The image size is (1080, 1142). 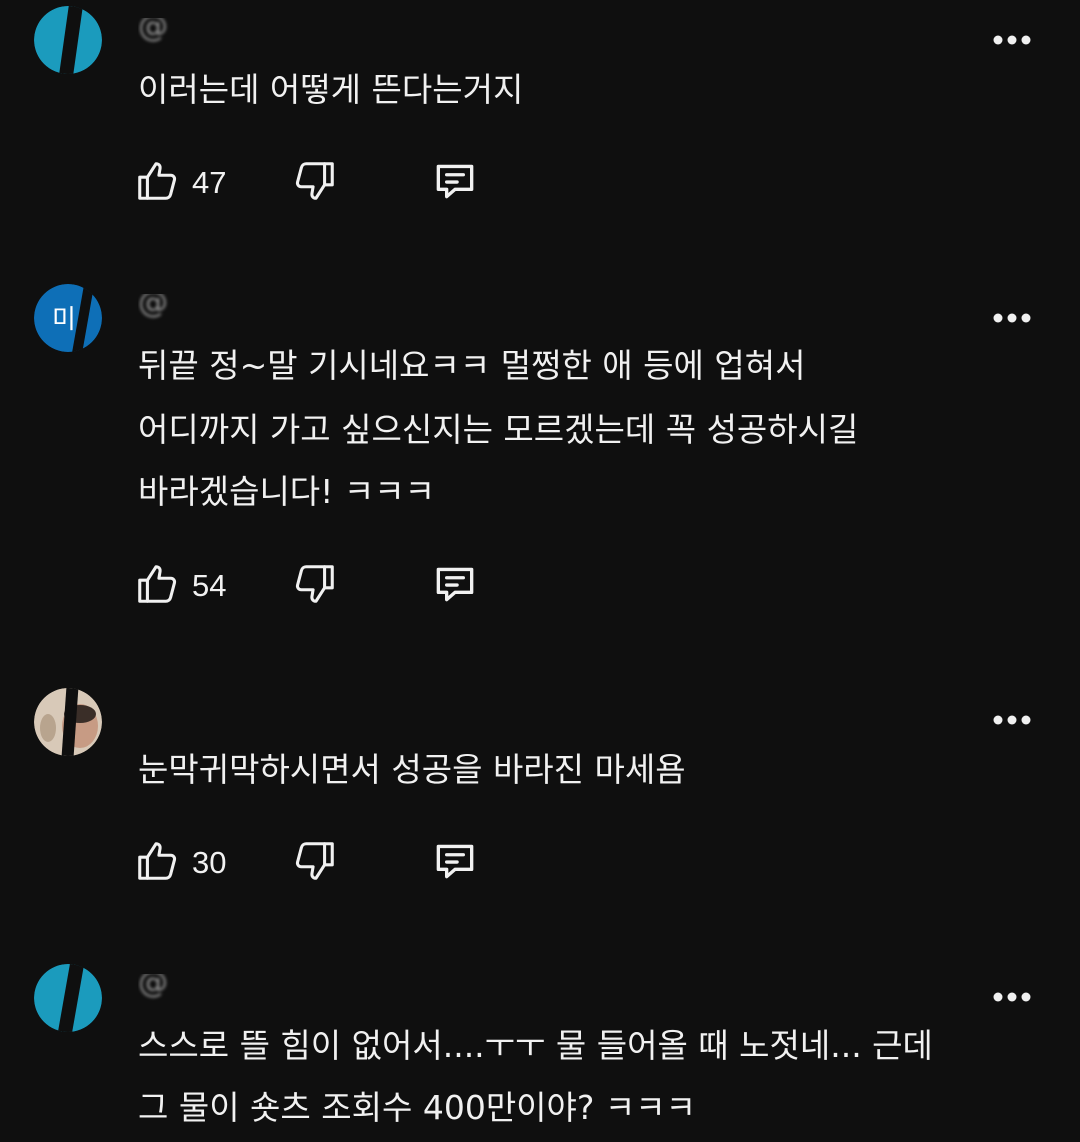 What do you see at coordinates (209, 862) in the screenshot?
I see `like-count: 30` at bounding box center [209, 862].